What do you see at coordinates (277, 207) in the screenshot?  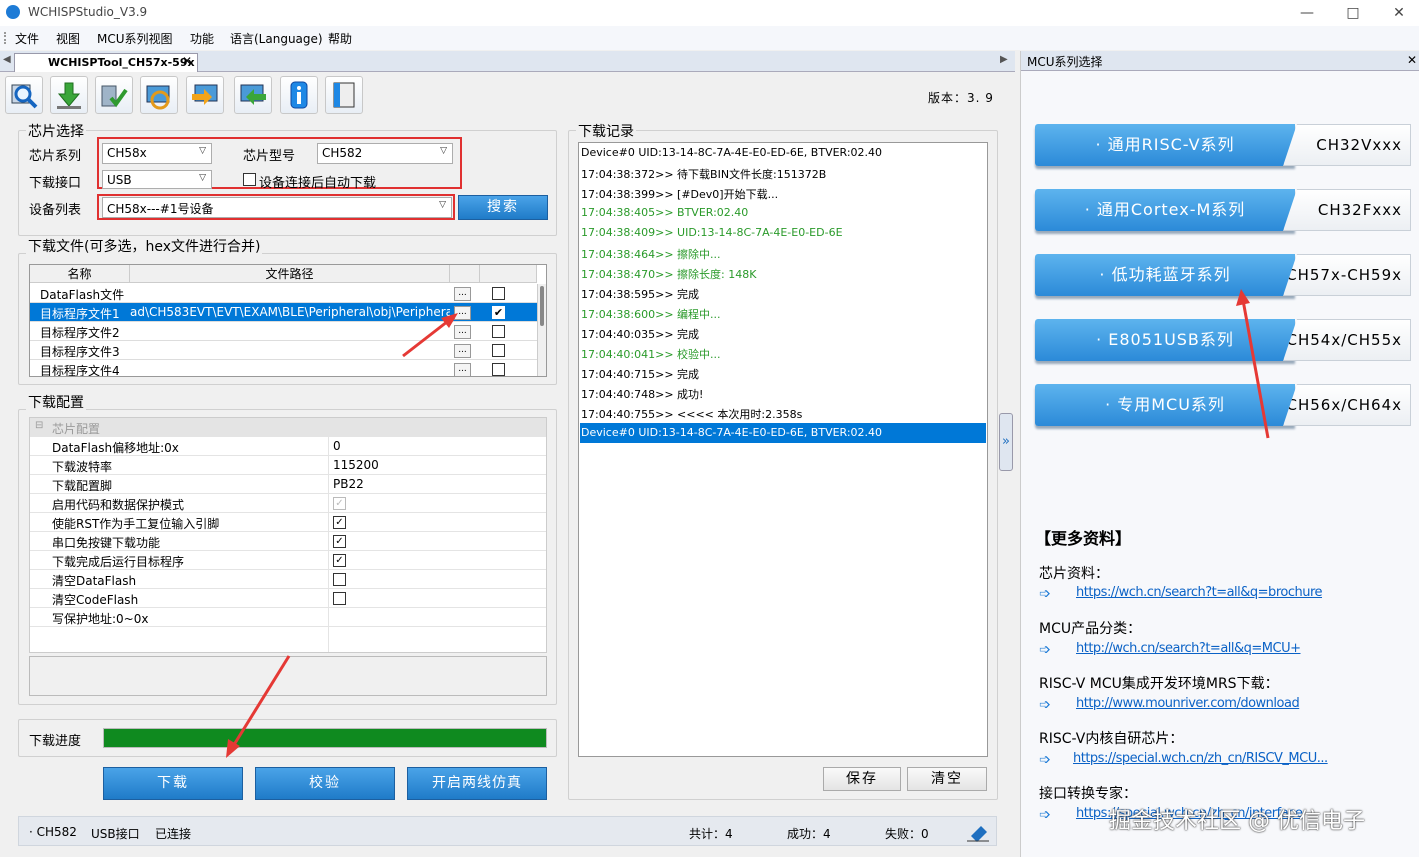 I see `device-list-select: CH58x---#1号设备 ▽` at bounding box center [277, 207].